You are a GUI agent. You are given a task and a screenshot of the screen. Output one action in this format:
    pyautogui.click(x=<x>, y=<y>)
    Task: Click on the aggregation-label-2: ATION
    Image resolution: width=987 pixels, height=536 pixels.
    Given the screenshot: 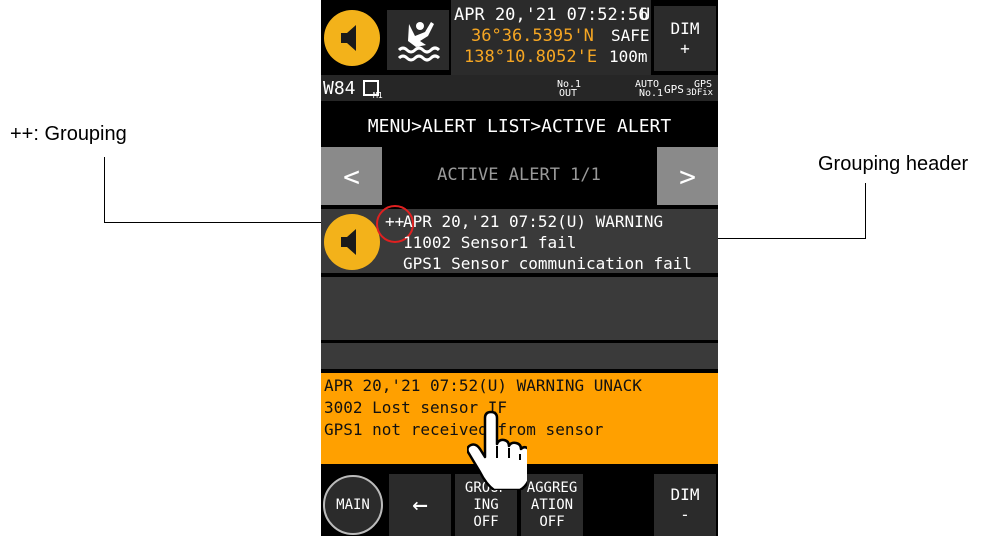 What is the action you would take?
    pyautogui.click(x=552, y=504)
    